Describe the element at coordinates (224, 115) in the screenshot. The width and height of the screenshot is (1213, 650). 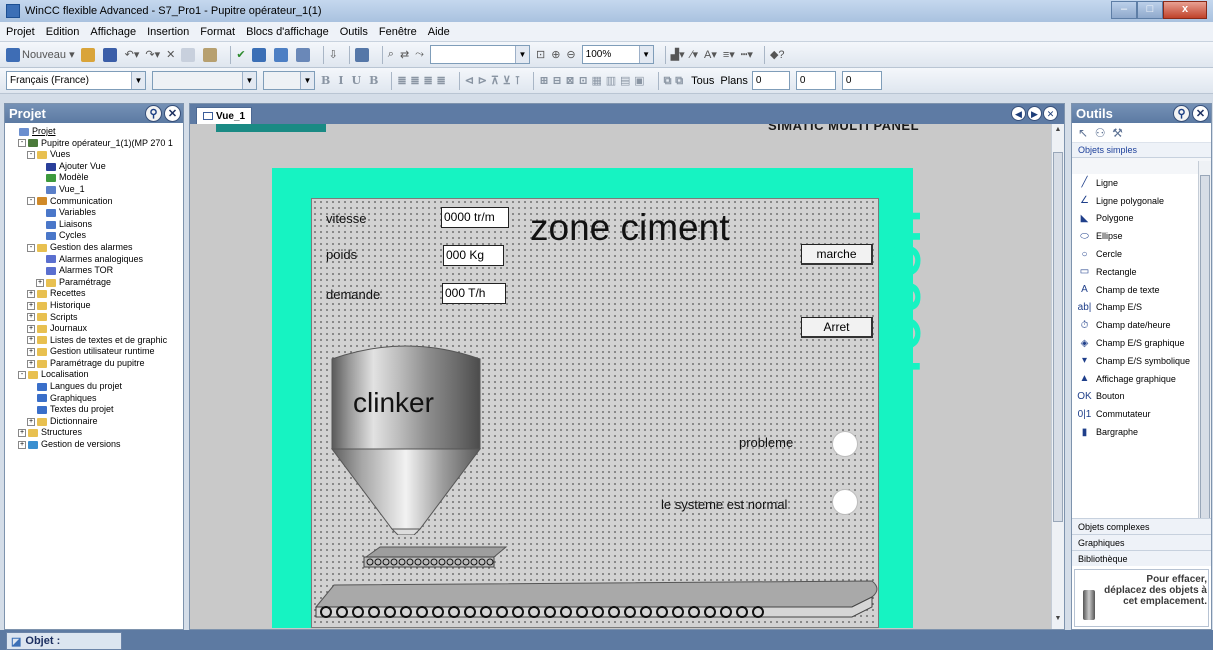
I see `tab-vue-1: Vue_1` at that location.